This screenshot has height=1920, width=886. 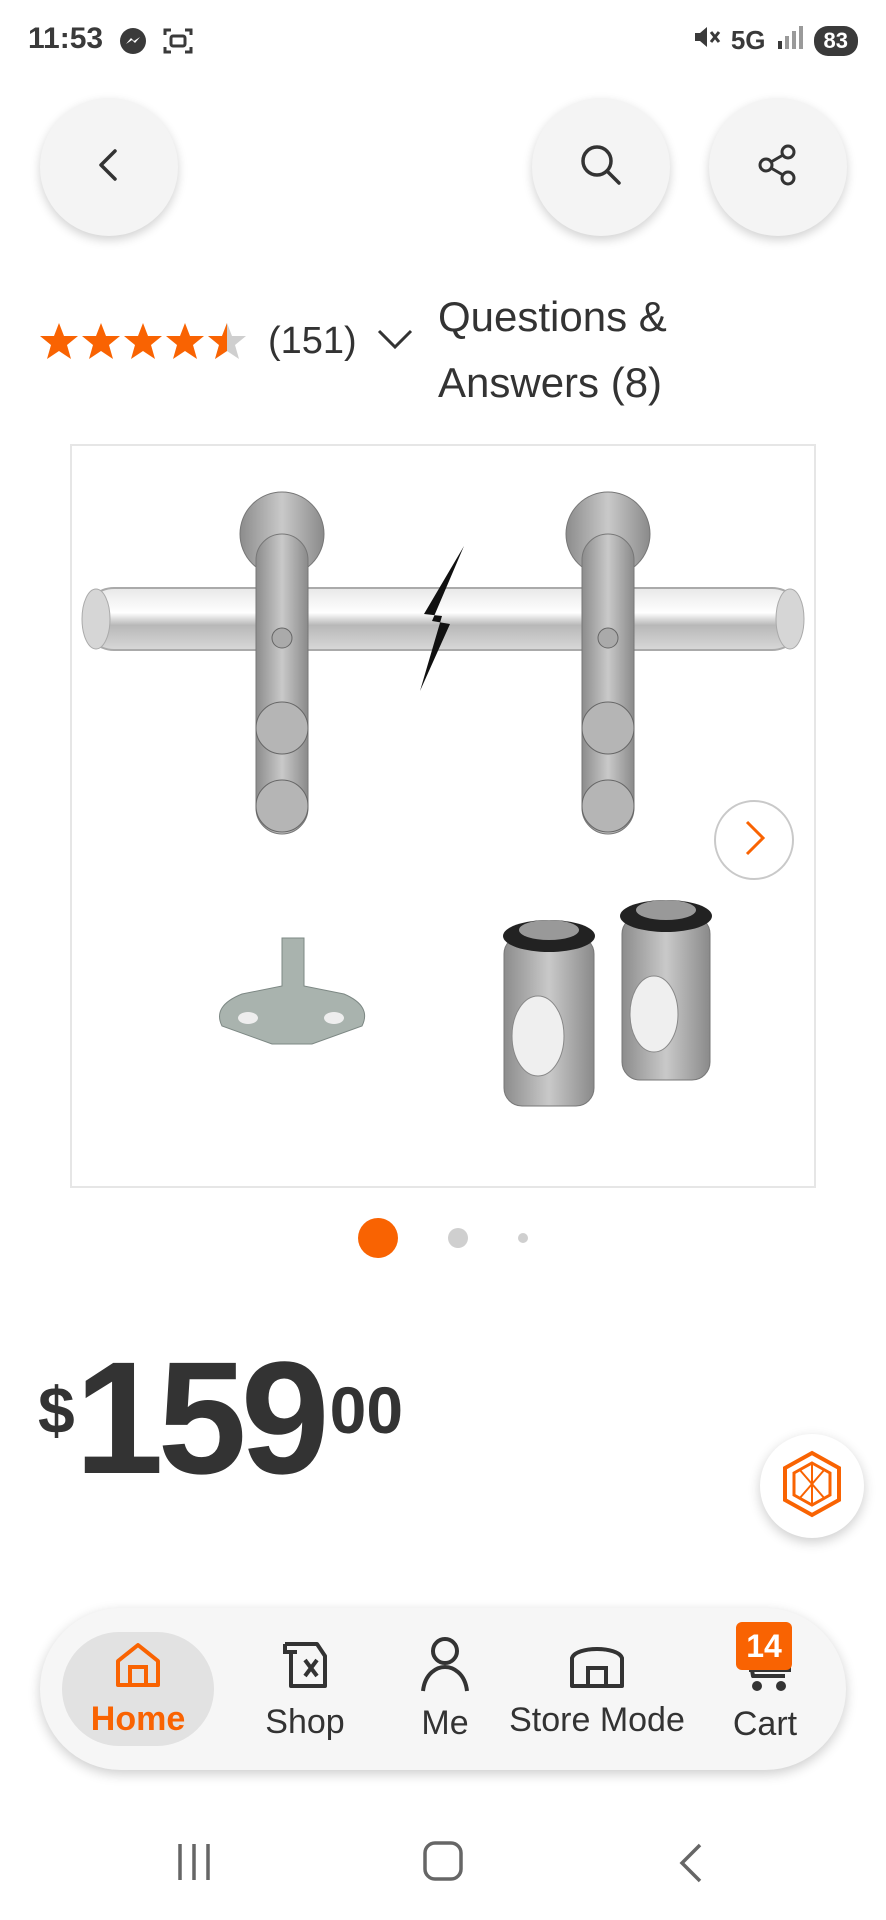 I want to click on status-bar: 11:53 5G 83, so click(x=443, y=42).